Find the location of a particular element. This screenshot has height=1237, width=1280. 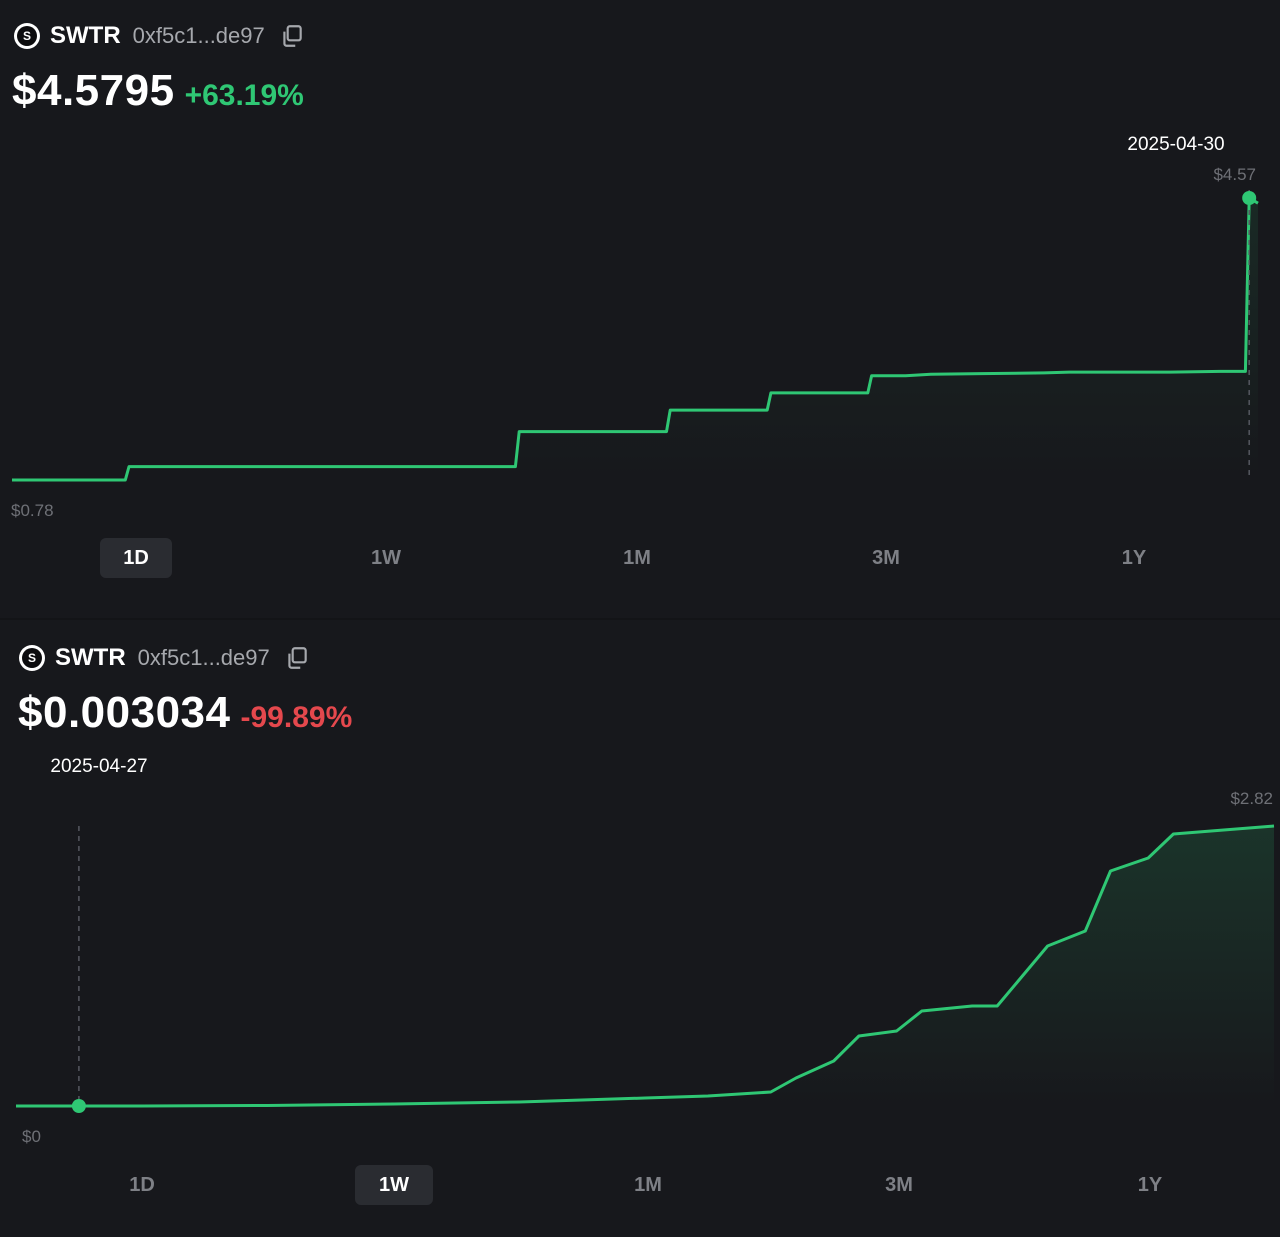

price-row: $0.003034 -99.89% is located at coordinates (185, 713).